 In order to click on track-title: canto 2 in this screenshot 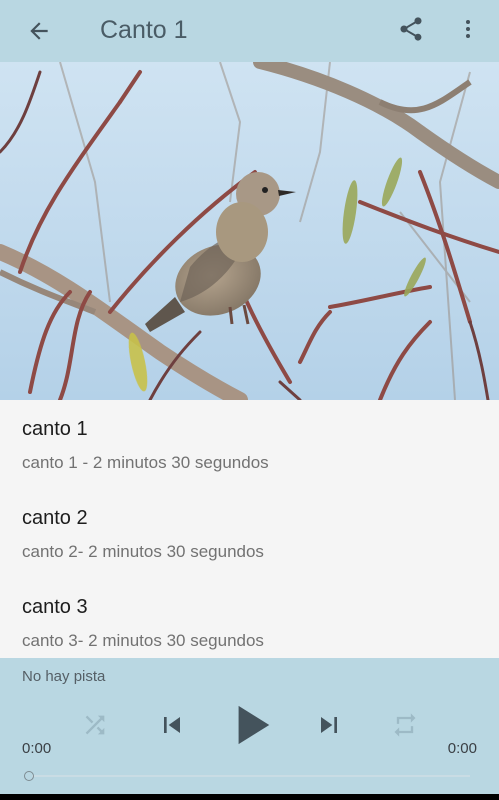, I will do `click(55, 518)`.